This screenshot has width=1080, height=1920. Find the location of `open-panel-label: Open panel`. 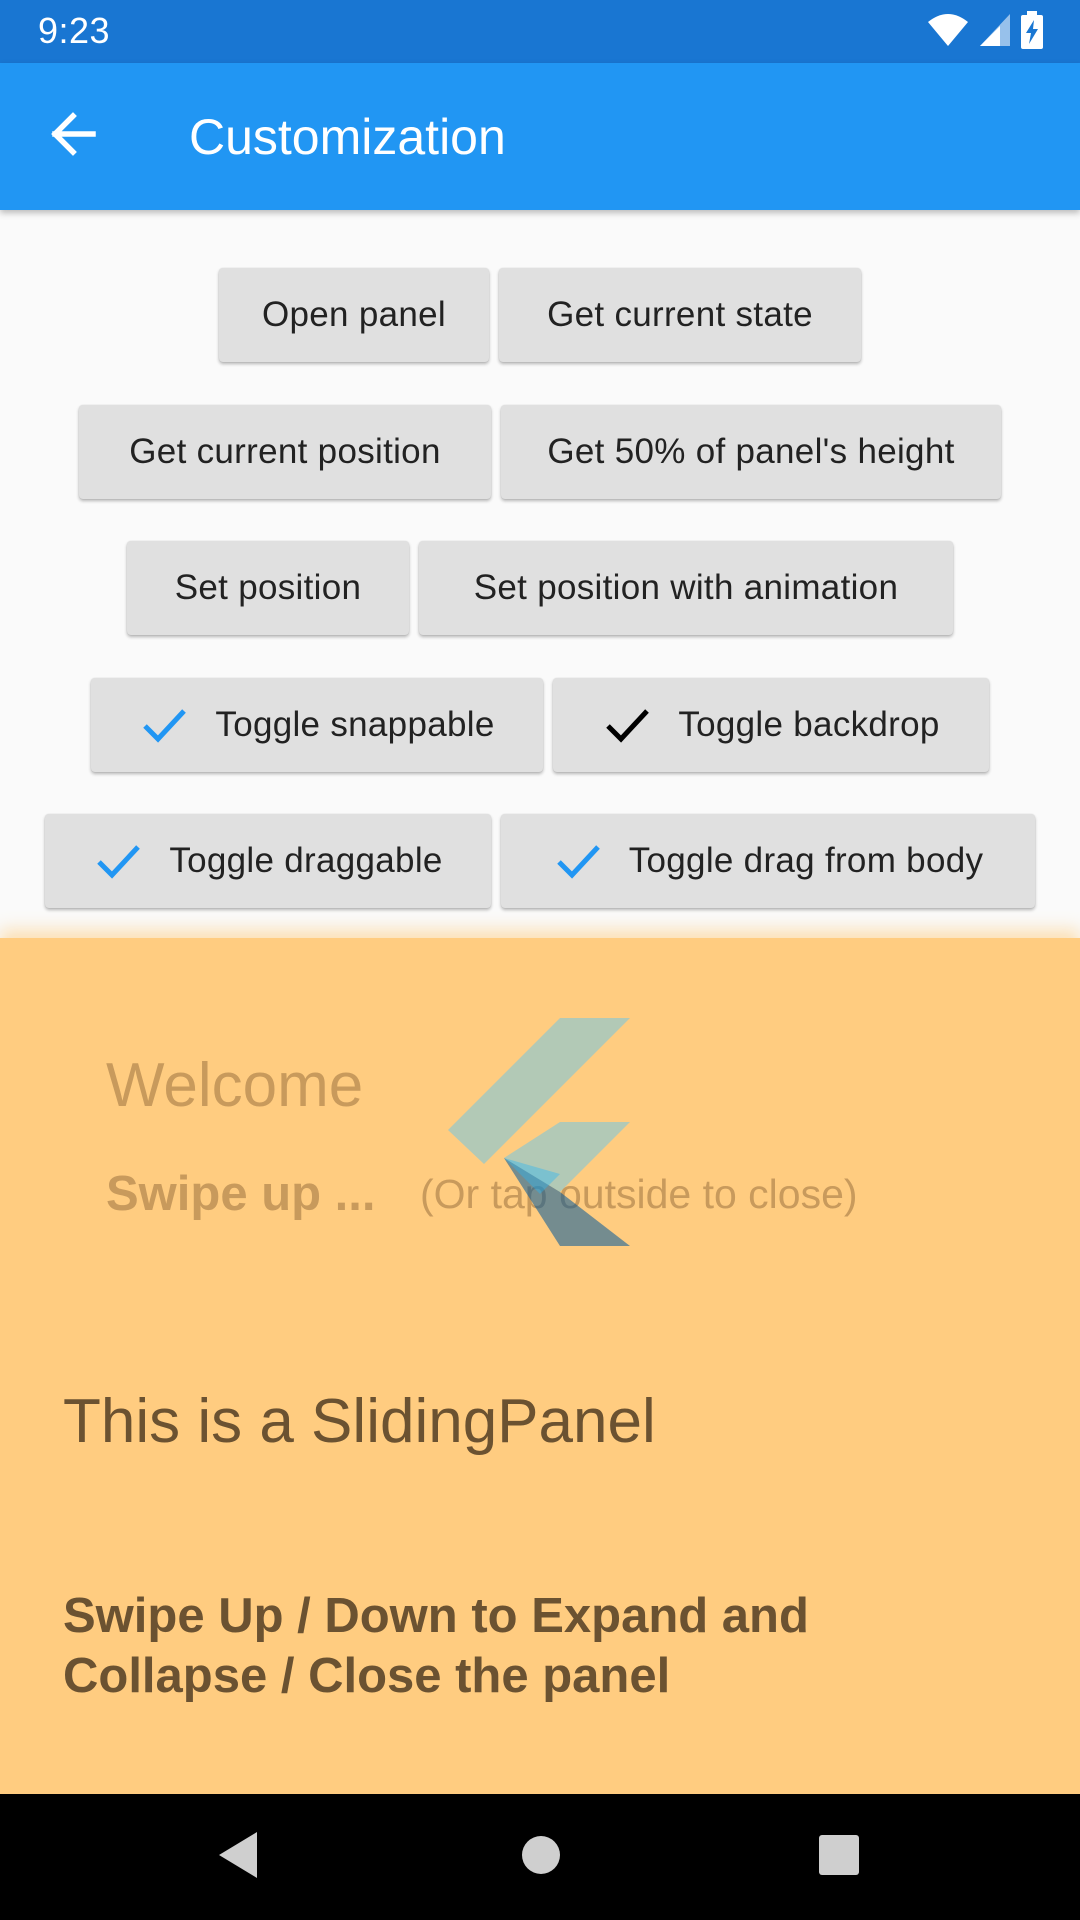

open-panel-label: Open panel is located at coordinates (354, 314).